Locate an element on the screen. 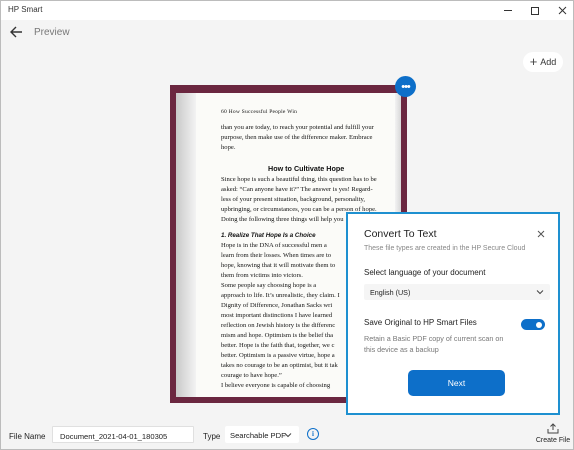 Image resolution: width=574 pixels, height=450 pixels. maximize-button is located at coordinates (535, 10).